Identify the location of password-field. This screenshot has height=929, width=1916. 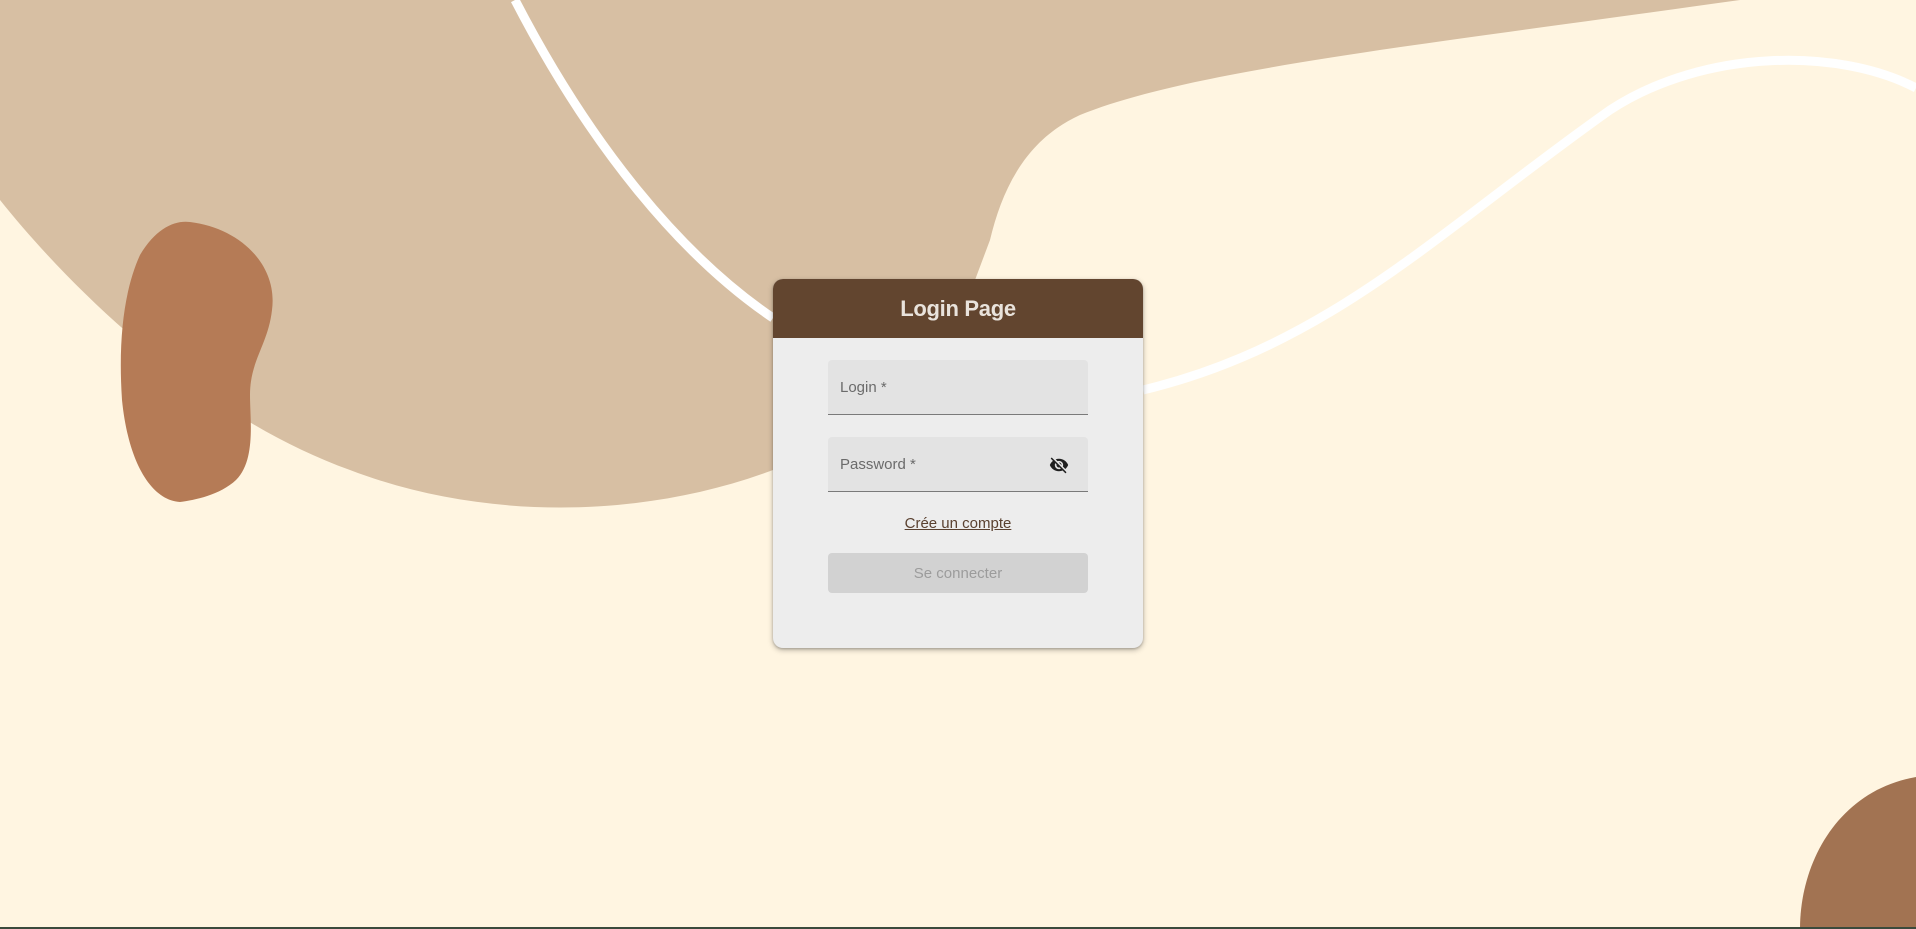
(958, 464).